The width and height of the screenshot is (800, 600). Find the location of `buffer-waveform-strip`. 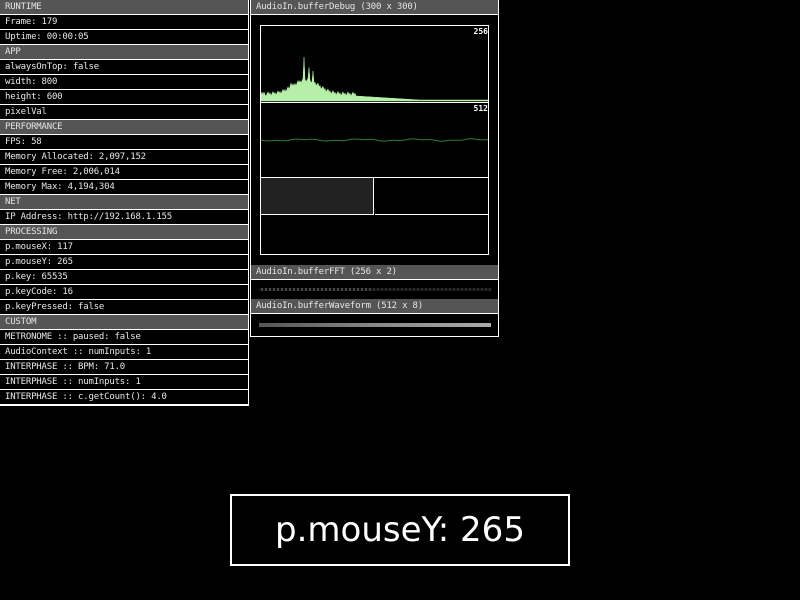

buffer-waveform-strip is located at coordinates (374, 325).